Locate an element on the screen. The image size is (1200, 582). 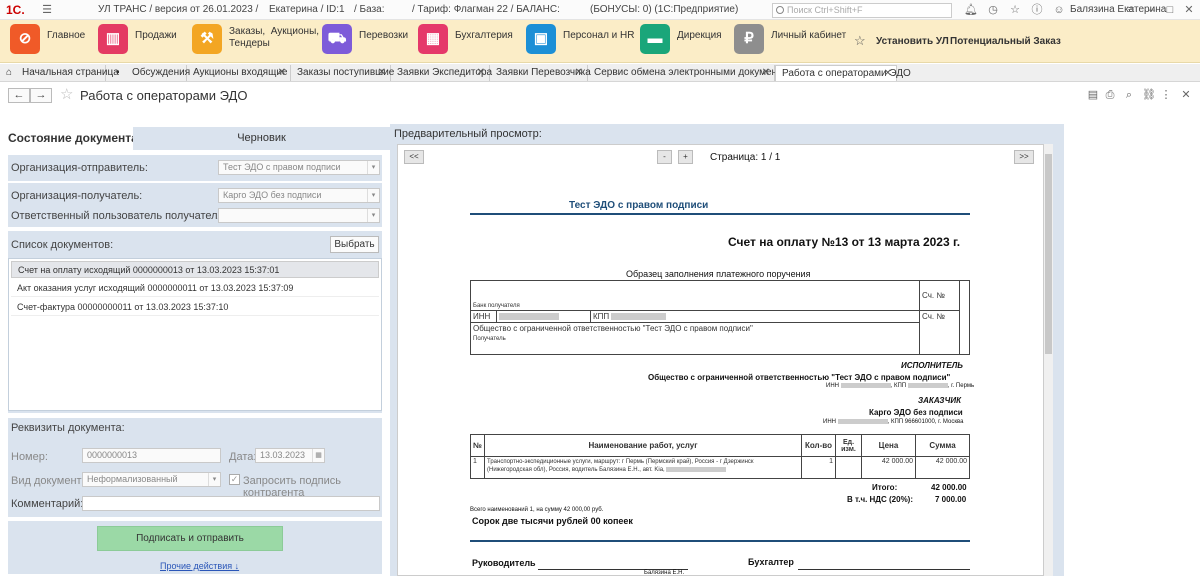
col-header: Наименование работ, услуг is located at coordinates (643, 445).